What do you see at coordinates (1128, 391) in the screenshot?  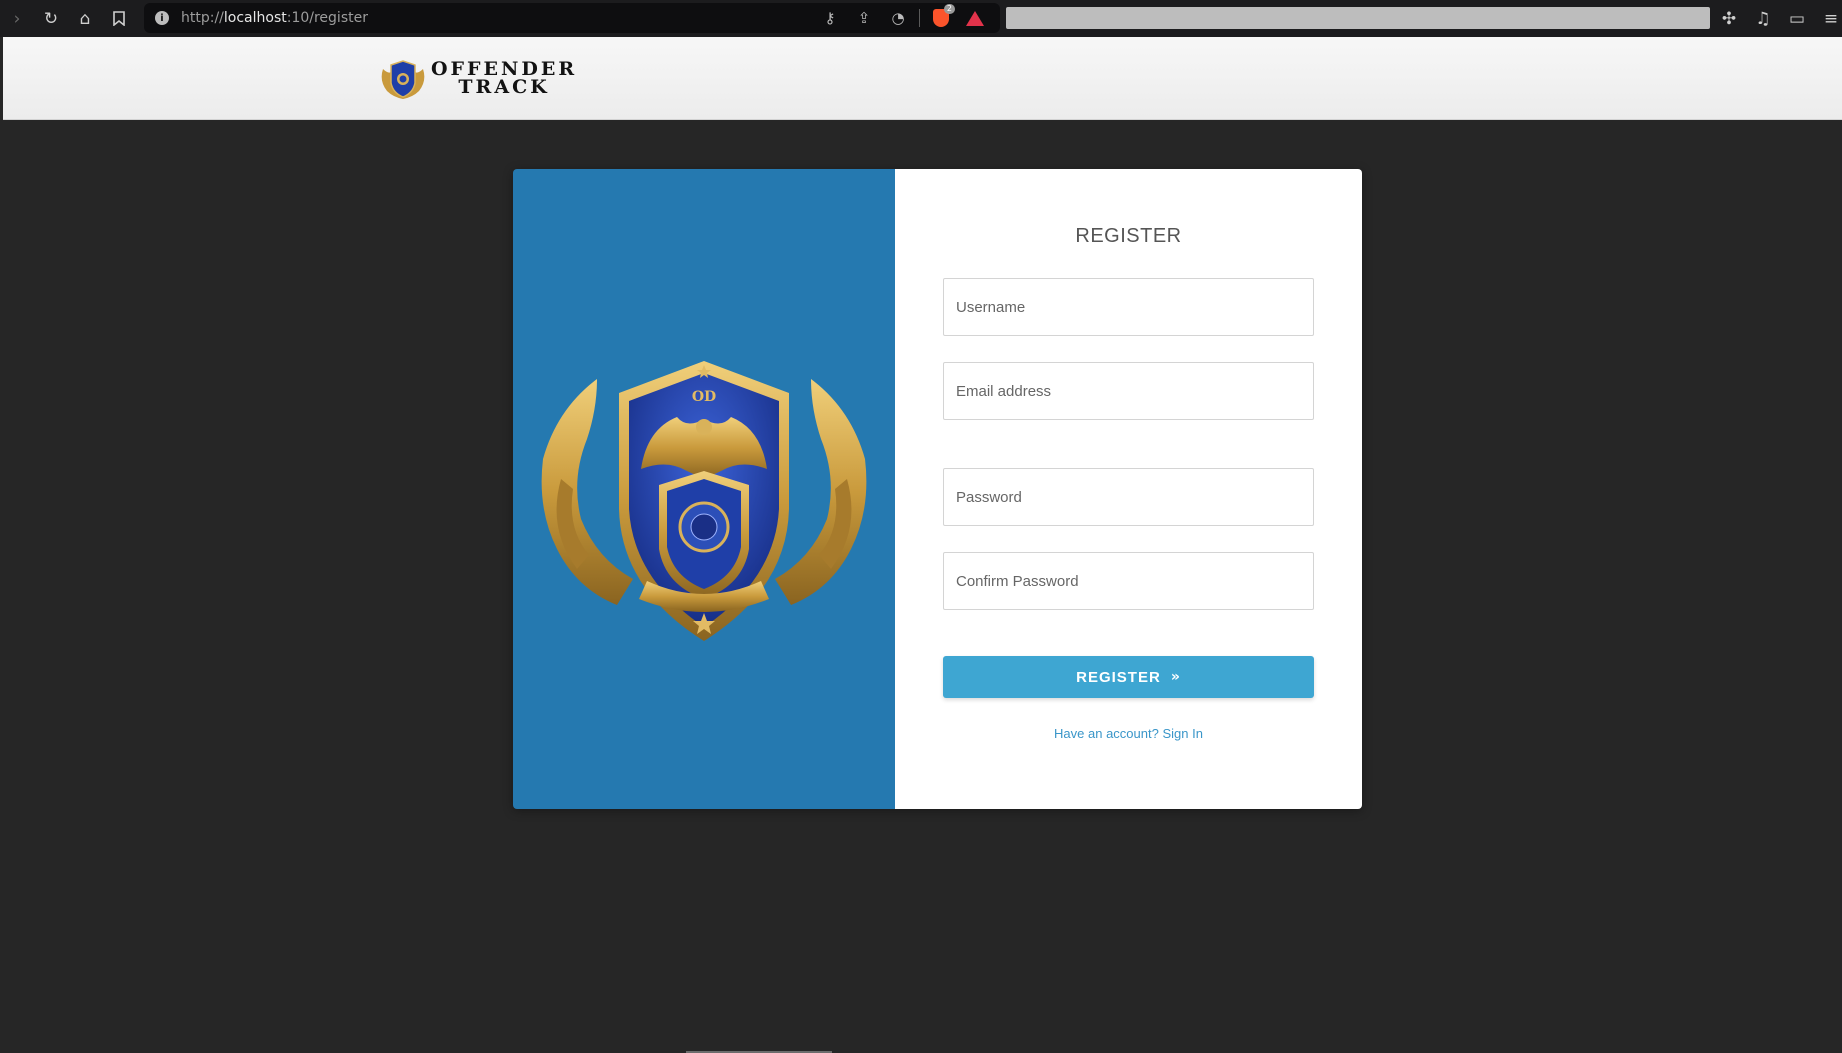 I see `email-input` at bounding box center [1128, 391].